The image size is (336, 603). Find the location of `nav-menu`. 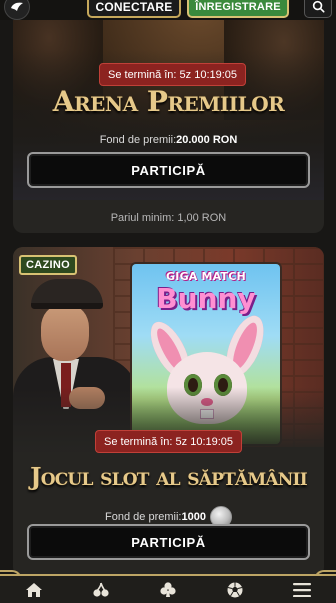

nav-menu is located at coordinates (302, 589).